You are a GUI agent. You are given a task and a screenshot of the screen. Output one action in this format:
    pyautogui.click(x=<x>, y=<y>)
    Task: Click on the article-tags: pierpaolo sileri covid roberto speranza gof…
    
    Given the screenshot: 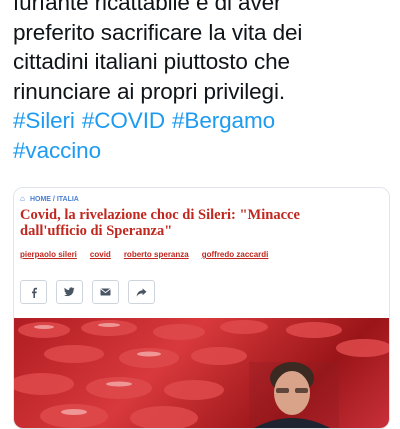 What is the action you would take?
    pyautogui.click(x=150, y=254)
    